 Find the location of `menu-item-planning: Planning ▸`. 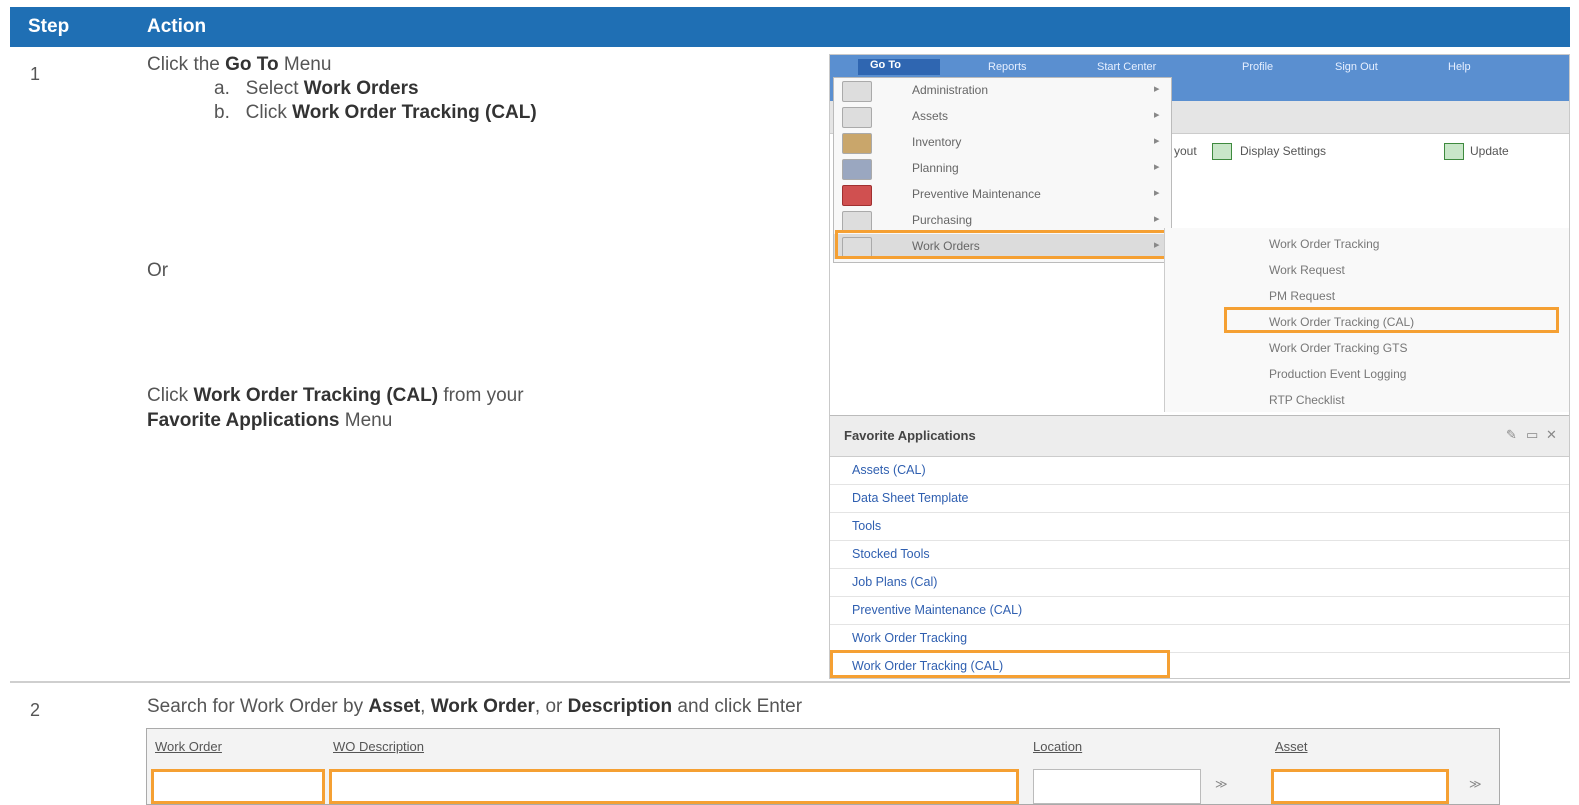

menu-item-planning: Planning ▸ is located at coordinates (1001, 168).